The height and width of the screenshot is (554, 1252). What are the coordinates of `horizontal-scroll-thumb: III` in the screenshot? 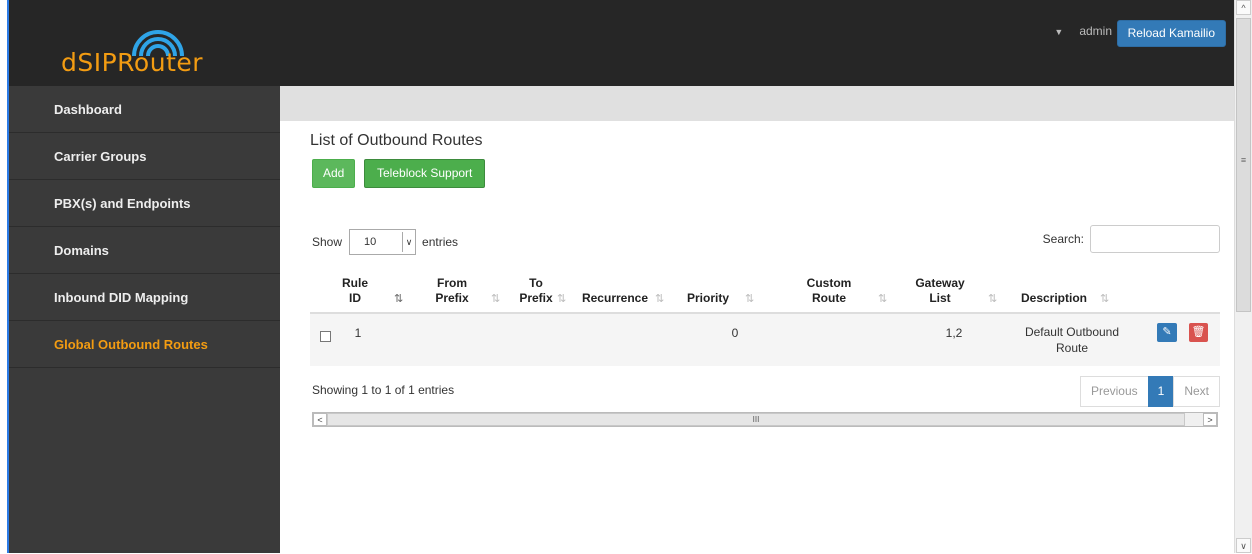 It's located at (756, 419).